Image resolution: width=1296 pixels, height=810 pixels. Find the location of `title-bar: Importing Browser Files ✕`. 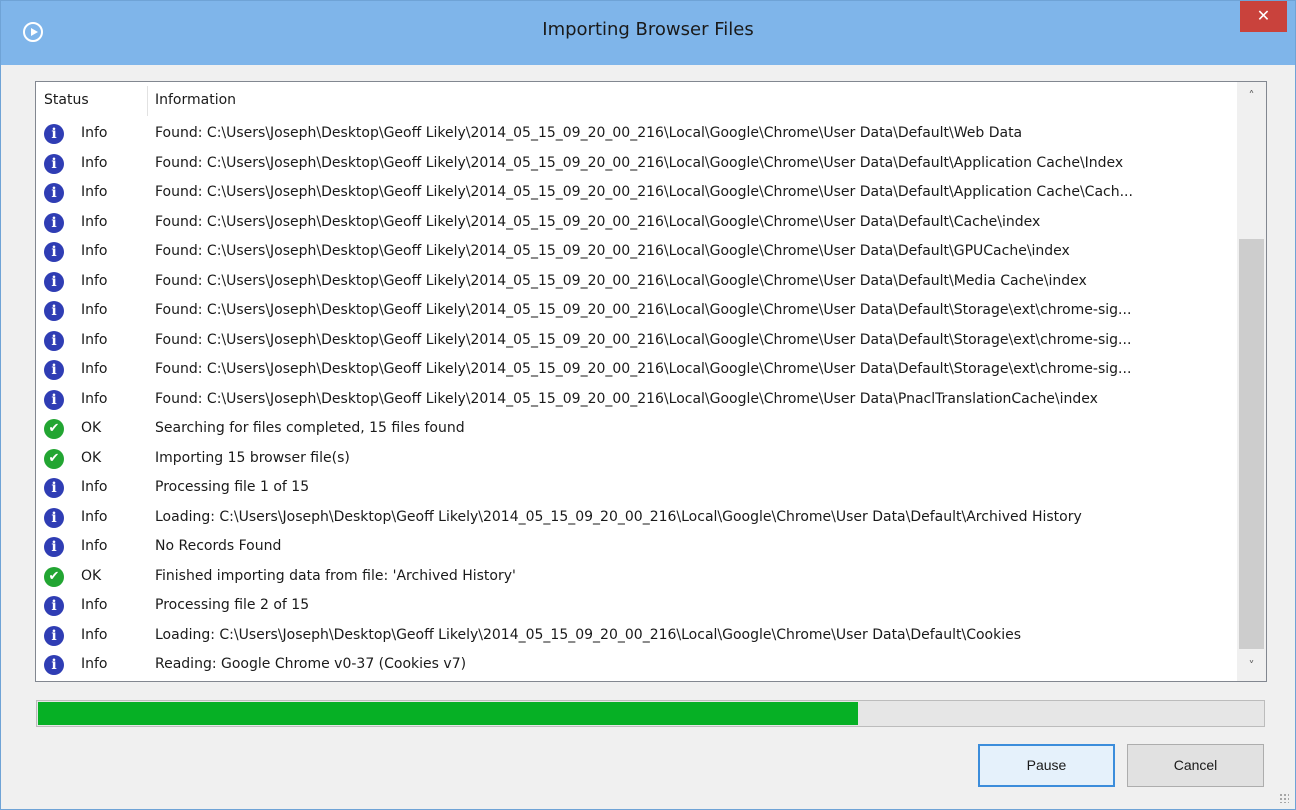

title-bar: Importing Browser Files ✕ is located at coordinates (648, 33).